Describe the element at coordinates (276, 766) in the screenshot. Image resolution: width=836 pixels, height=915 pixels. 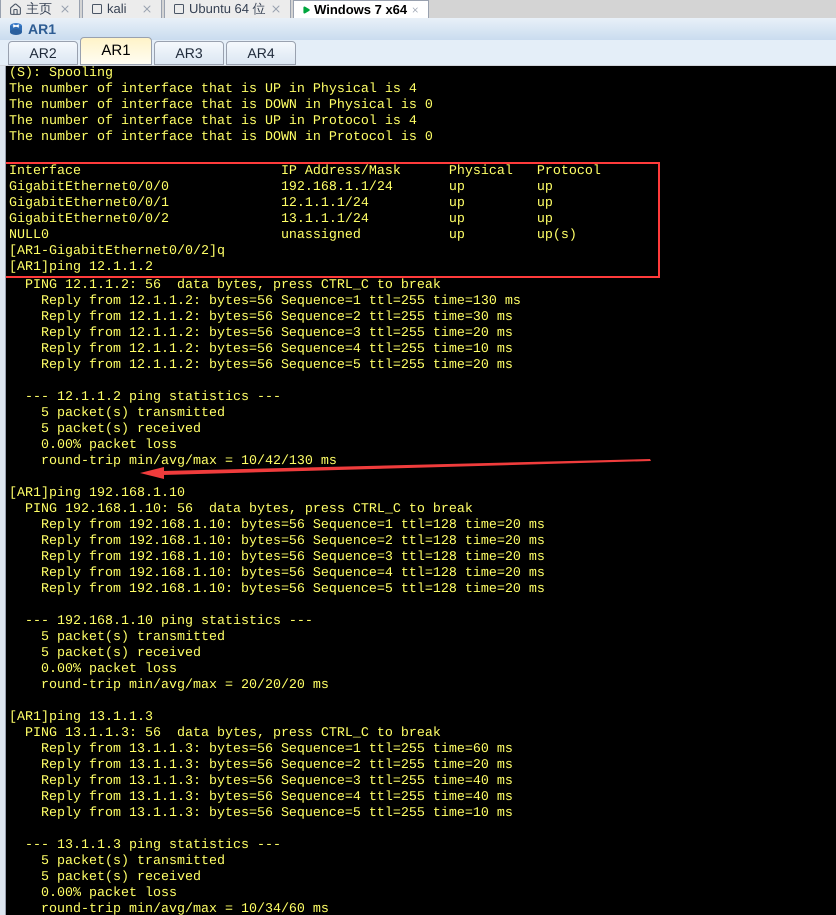
I see `terminal-line: Reply from 13.1.1.3: bytes=56 Sequence=2 ttl=255 time=20 ms` at that location.